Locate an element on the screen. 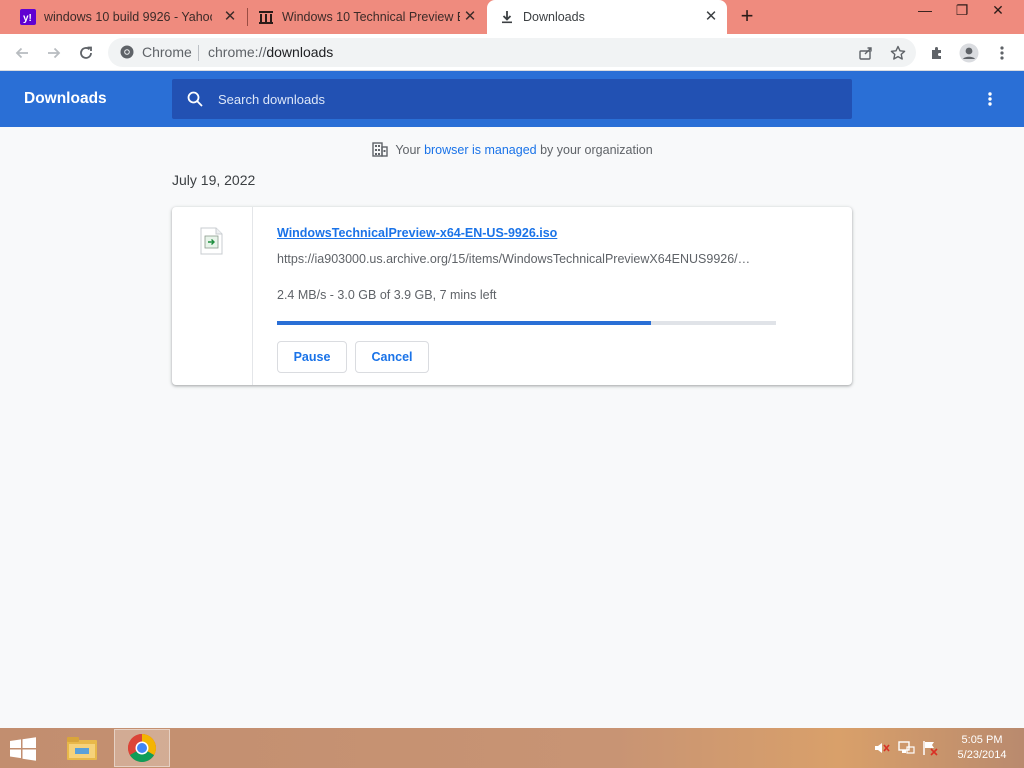  archive-icon is located at coordinates (266, 17).